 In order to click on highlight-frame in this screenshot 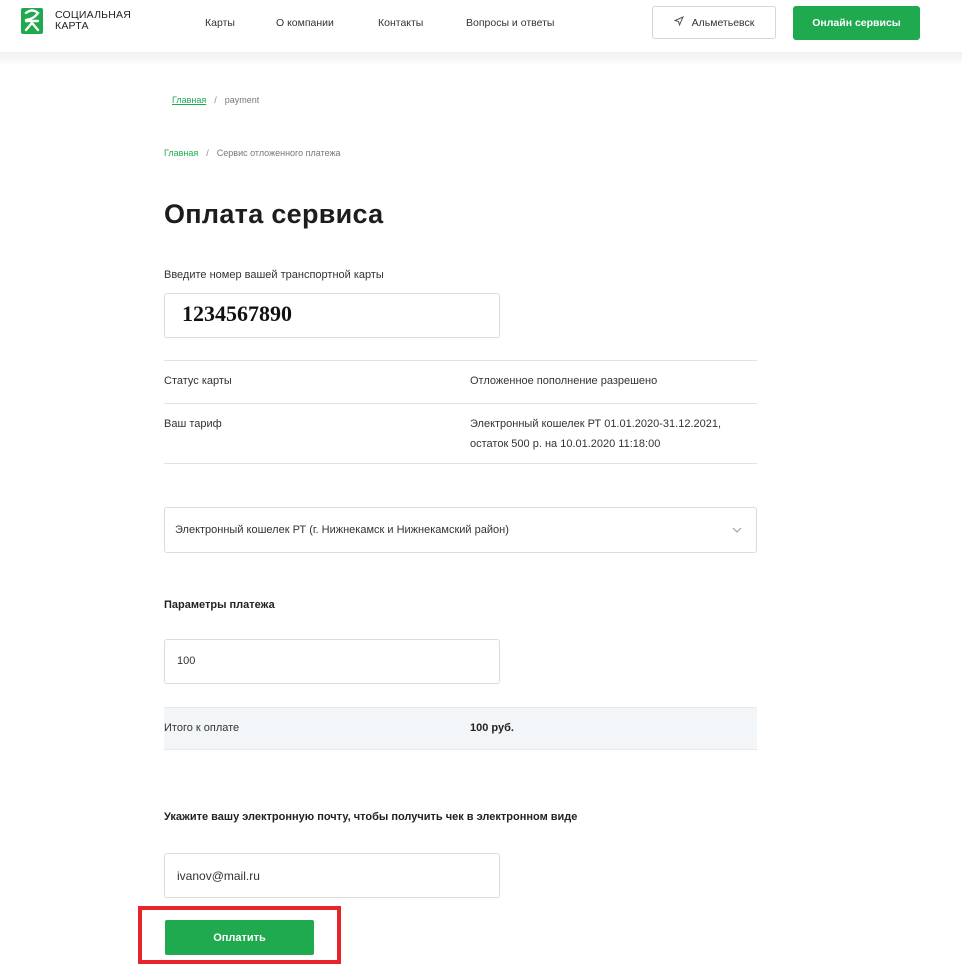, I will do `click(239, 935)`.